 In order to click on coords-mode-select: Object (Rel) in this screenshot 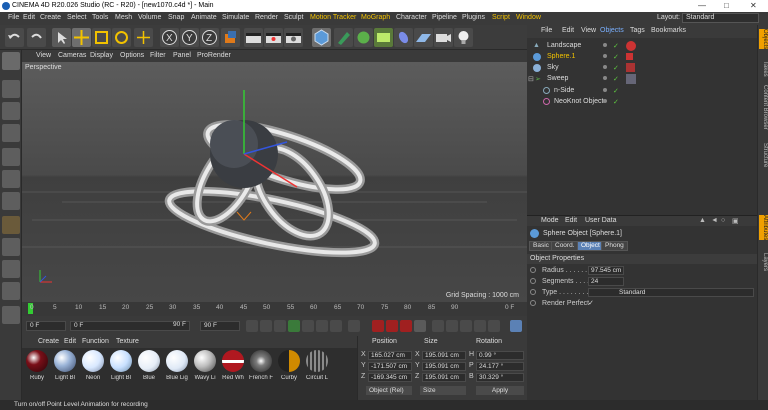, I will do `click(389, 390)`.